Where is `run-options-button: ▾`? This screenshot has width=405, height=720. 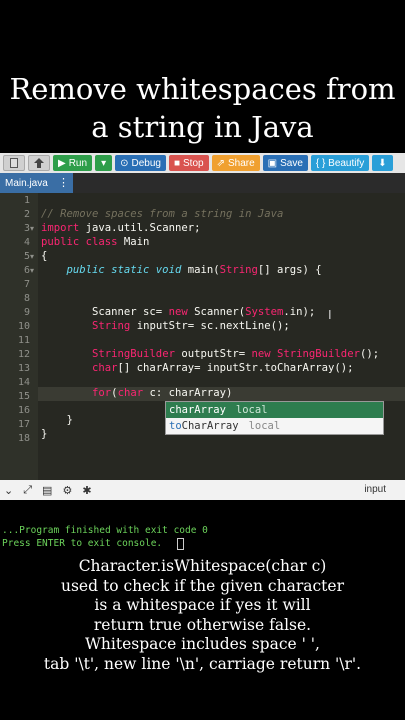 run-options-button: ▾ is located at coordinates (104, 163).